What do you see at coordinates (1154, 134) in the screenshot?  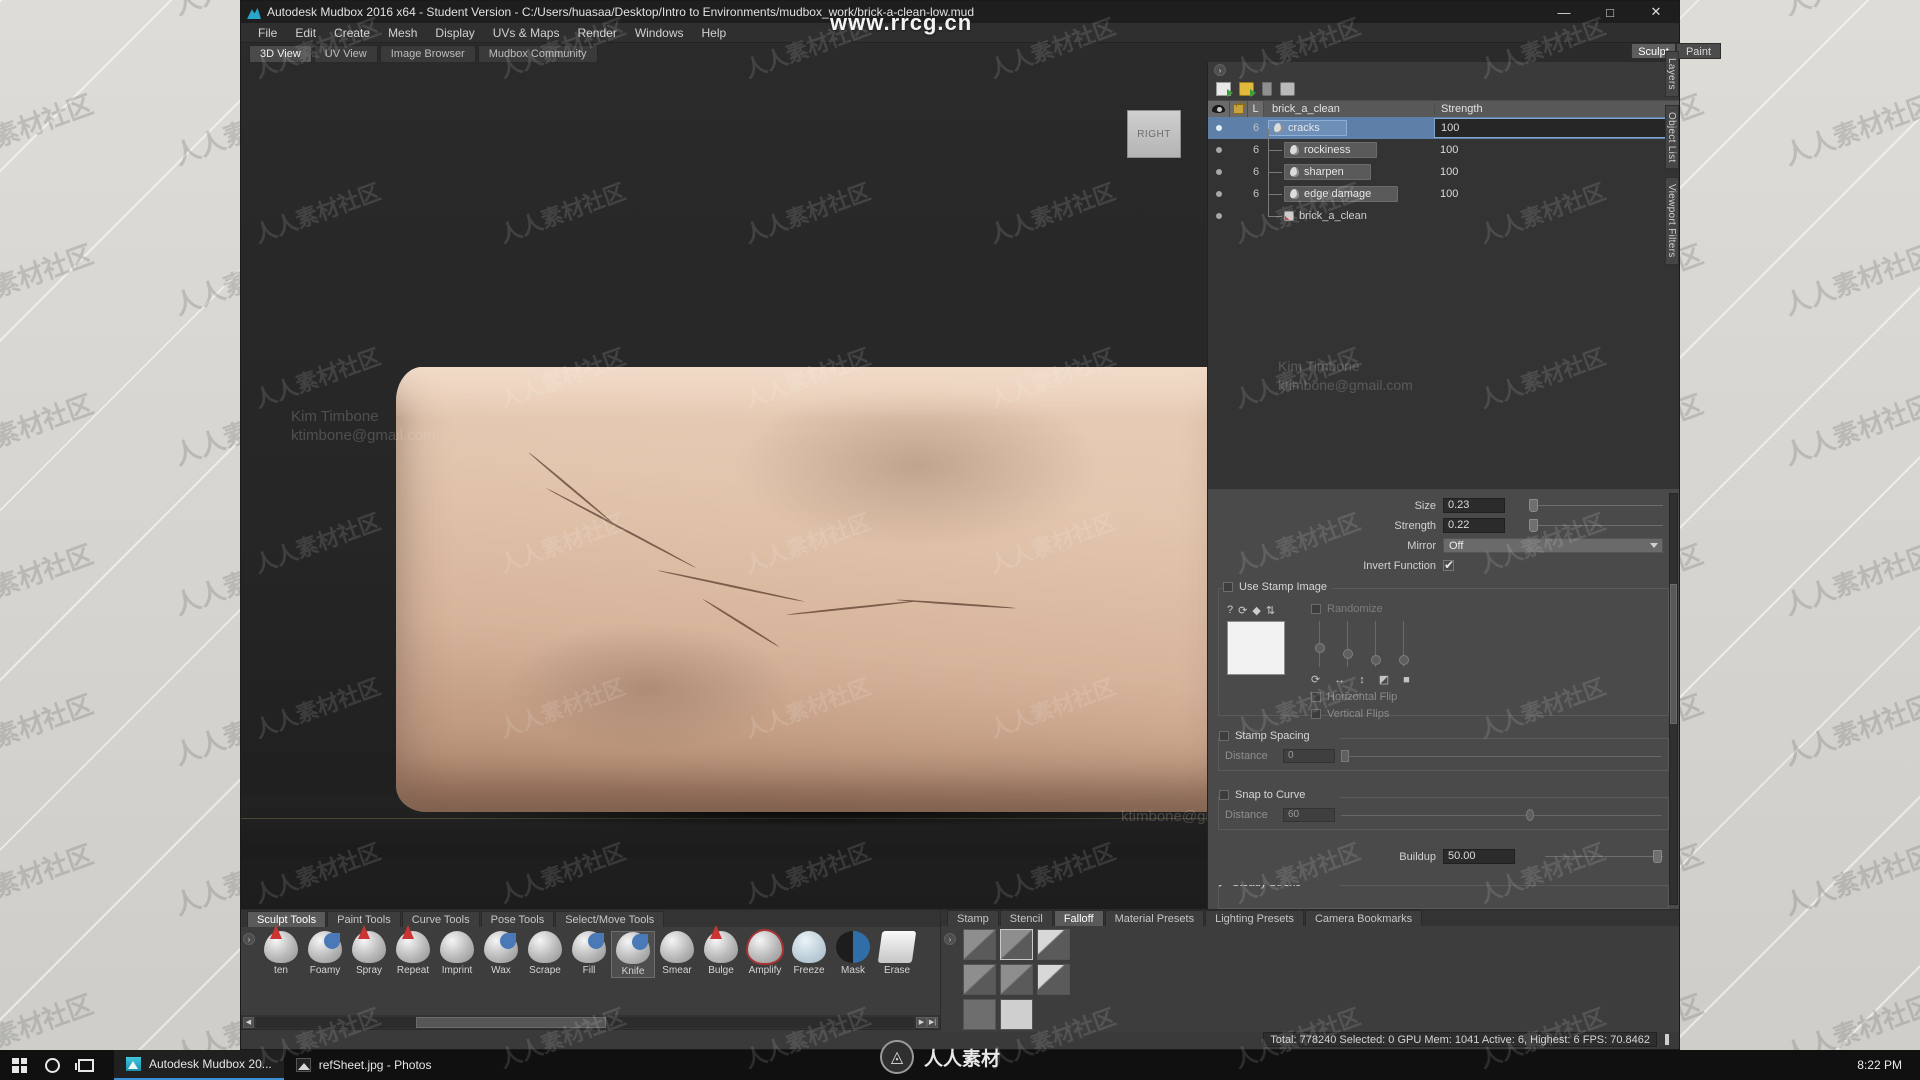 I see `view-cube: RIGHT` at bounding box center [1154, 134].